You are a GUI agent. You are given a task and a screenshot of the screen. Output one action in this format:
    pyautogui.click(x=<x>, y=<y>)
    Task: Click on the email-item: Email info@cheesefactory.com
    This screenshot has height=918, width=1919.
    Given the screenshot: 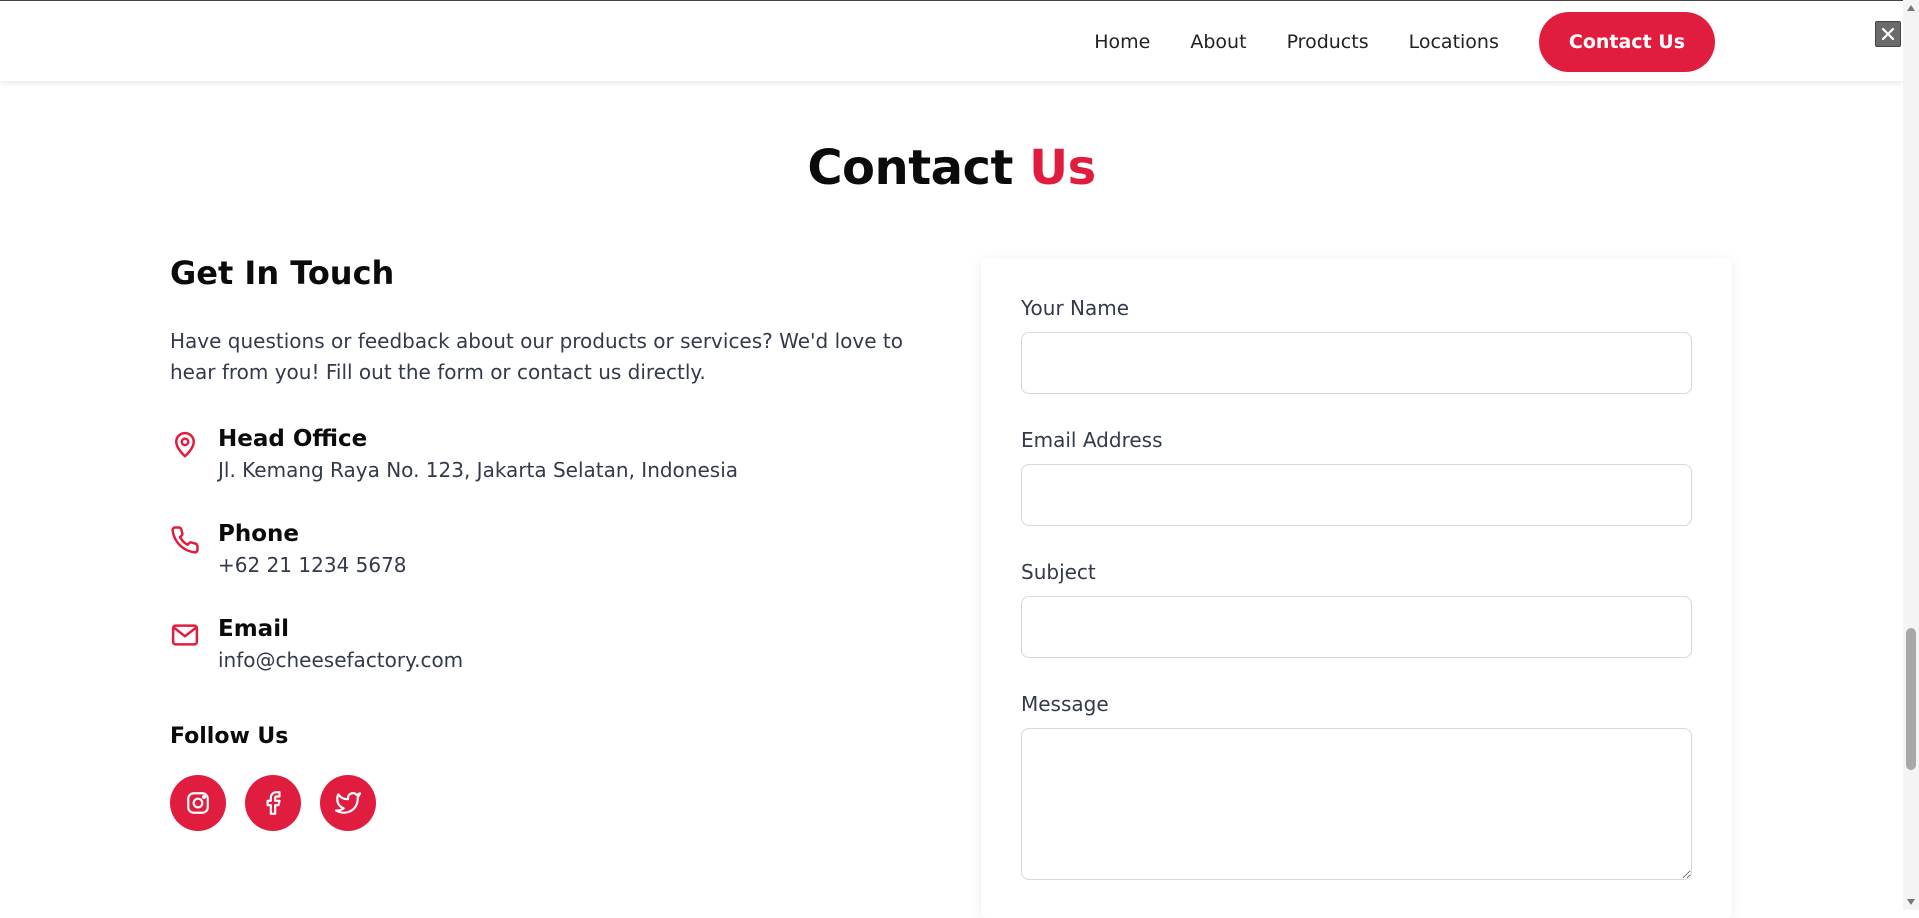 What is the action you would take?
    pyautogui.click(x=316, y=644)
    